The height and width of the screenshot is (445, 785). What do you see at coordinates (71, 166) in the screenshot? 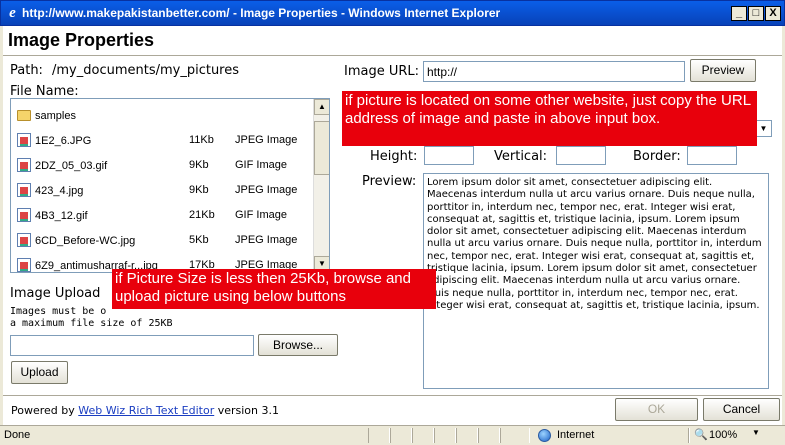
I see `file-name: 2DZ_05_03.gif` at bounding box center [71, 166].